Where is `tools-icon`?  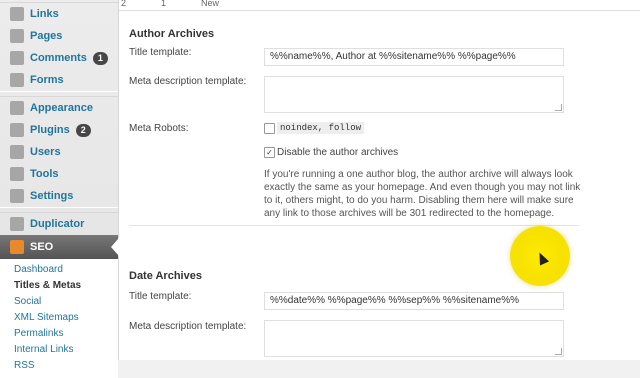
tools-icon is located at coordinates (17, 174).